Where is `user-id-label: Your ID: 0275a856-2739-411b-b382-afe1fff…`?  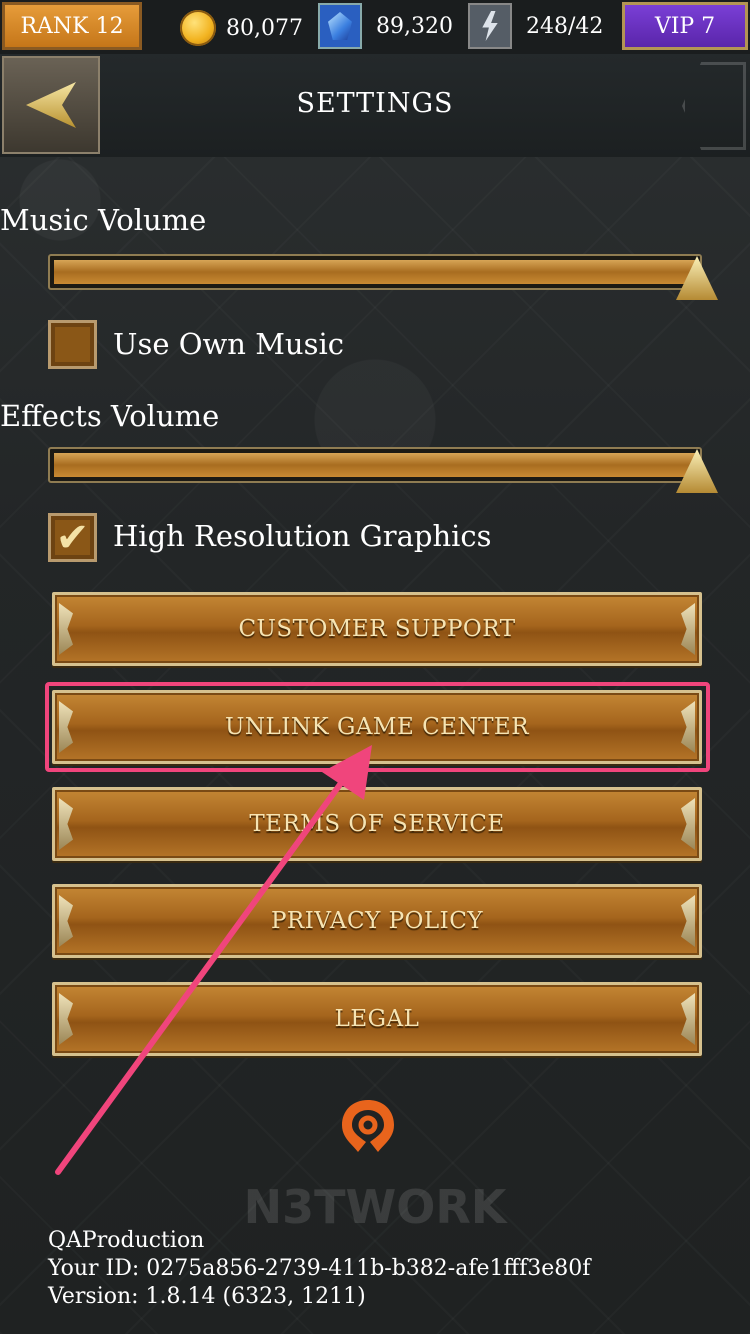
user-id-label: Your ID: 0275a856-2739-411b-b382-afe1fff… is located at coordinates (319, 1268).